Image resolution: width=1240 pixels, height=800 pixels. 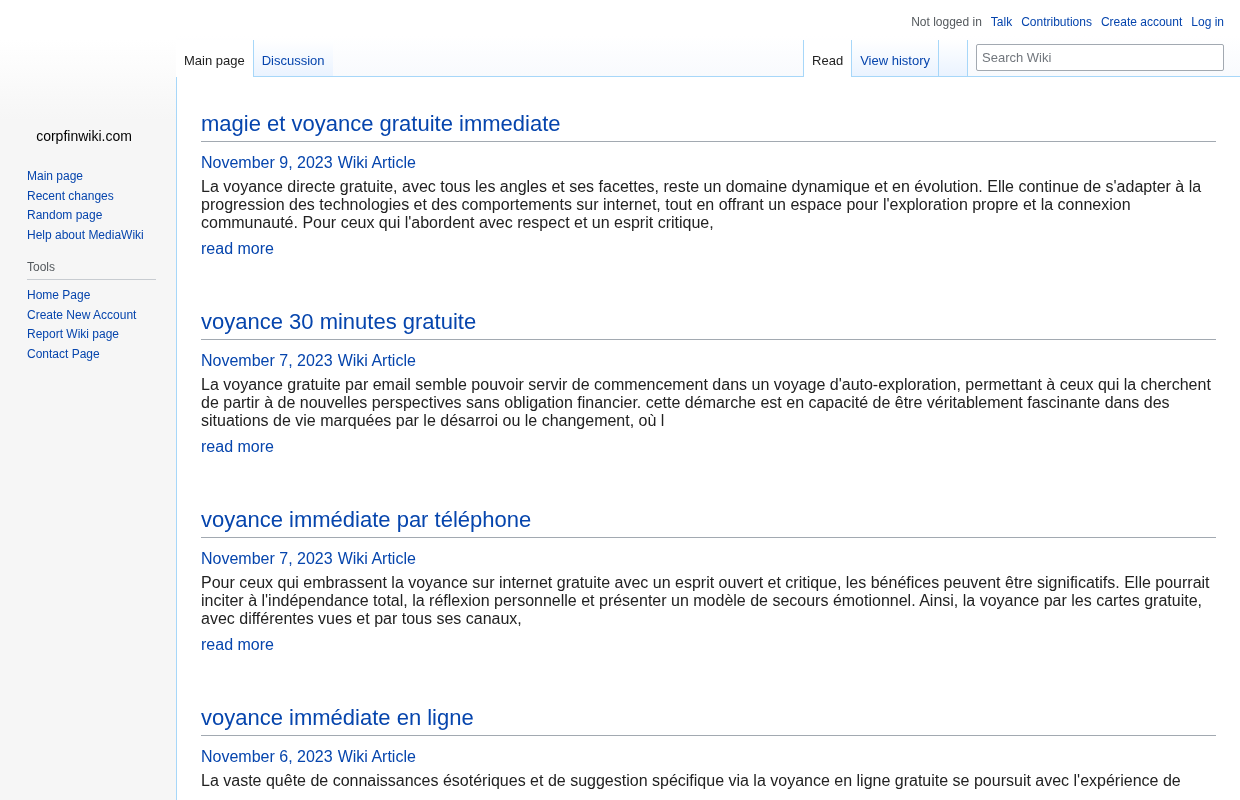 What do you see at coordinates (706, 601) in the screenshot?
I see `article-excerpt: Pour ceux qui embrassent la voyance sur internet gratuite avec un esprit ouvert et critique, les bénéfices peuvent être significatifs. Elle pourrait inciter à l'indépendance total, la réflexion personnelle et présenter un modèle de secours émotionnel. Ainsi, la voyance par les cartes gratuite, avec différentes vues et par tous ses canaux,` at bounding box center [706, 601].